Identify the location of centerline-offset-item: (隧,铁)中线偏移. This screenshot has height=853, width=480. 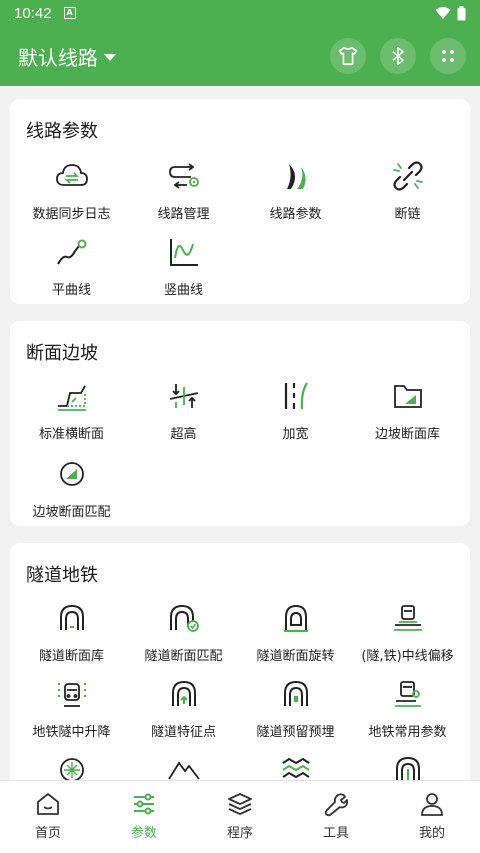
(407, 635).